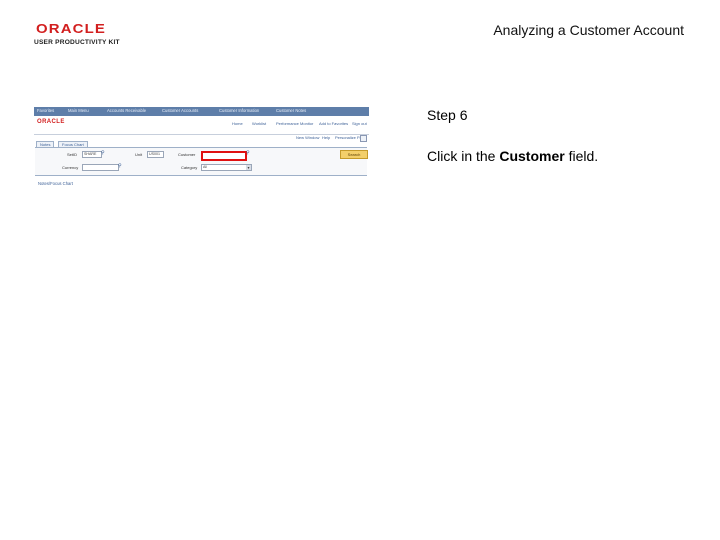  What do you see at coordinates (187, 154) in the screenshot?
I see `customer-label: Customer` at bounding box center [187, 154].